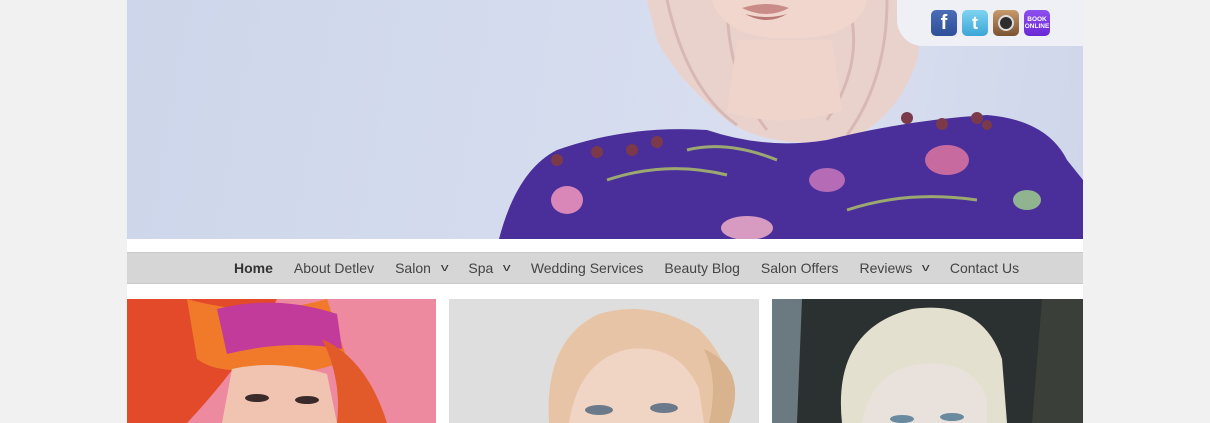 This screenshot has width=1210, height=423. Describe the element at coordinates (975, 23) in the screenshot. I see `twitter-icon: t` at that location.